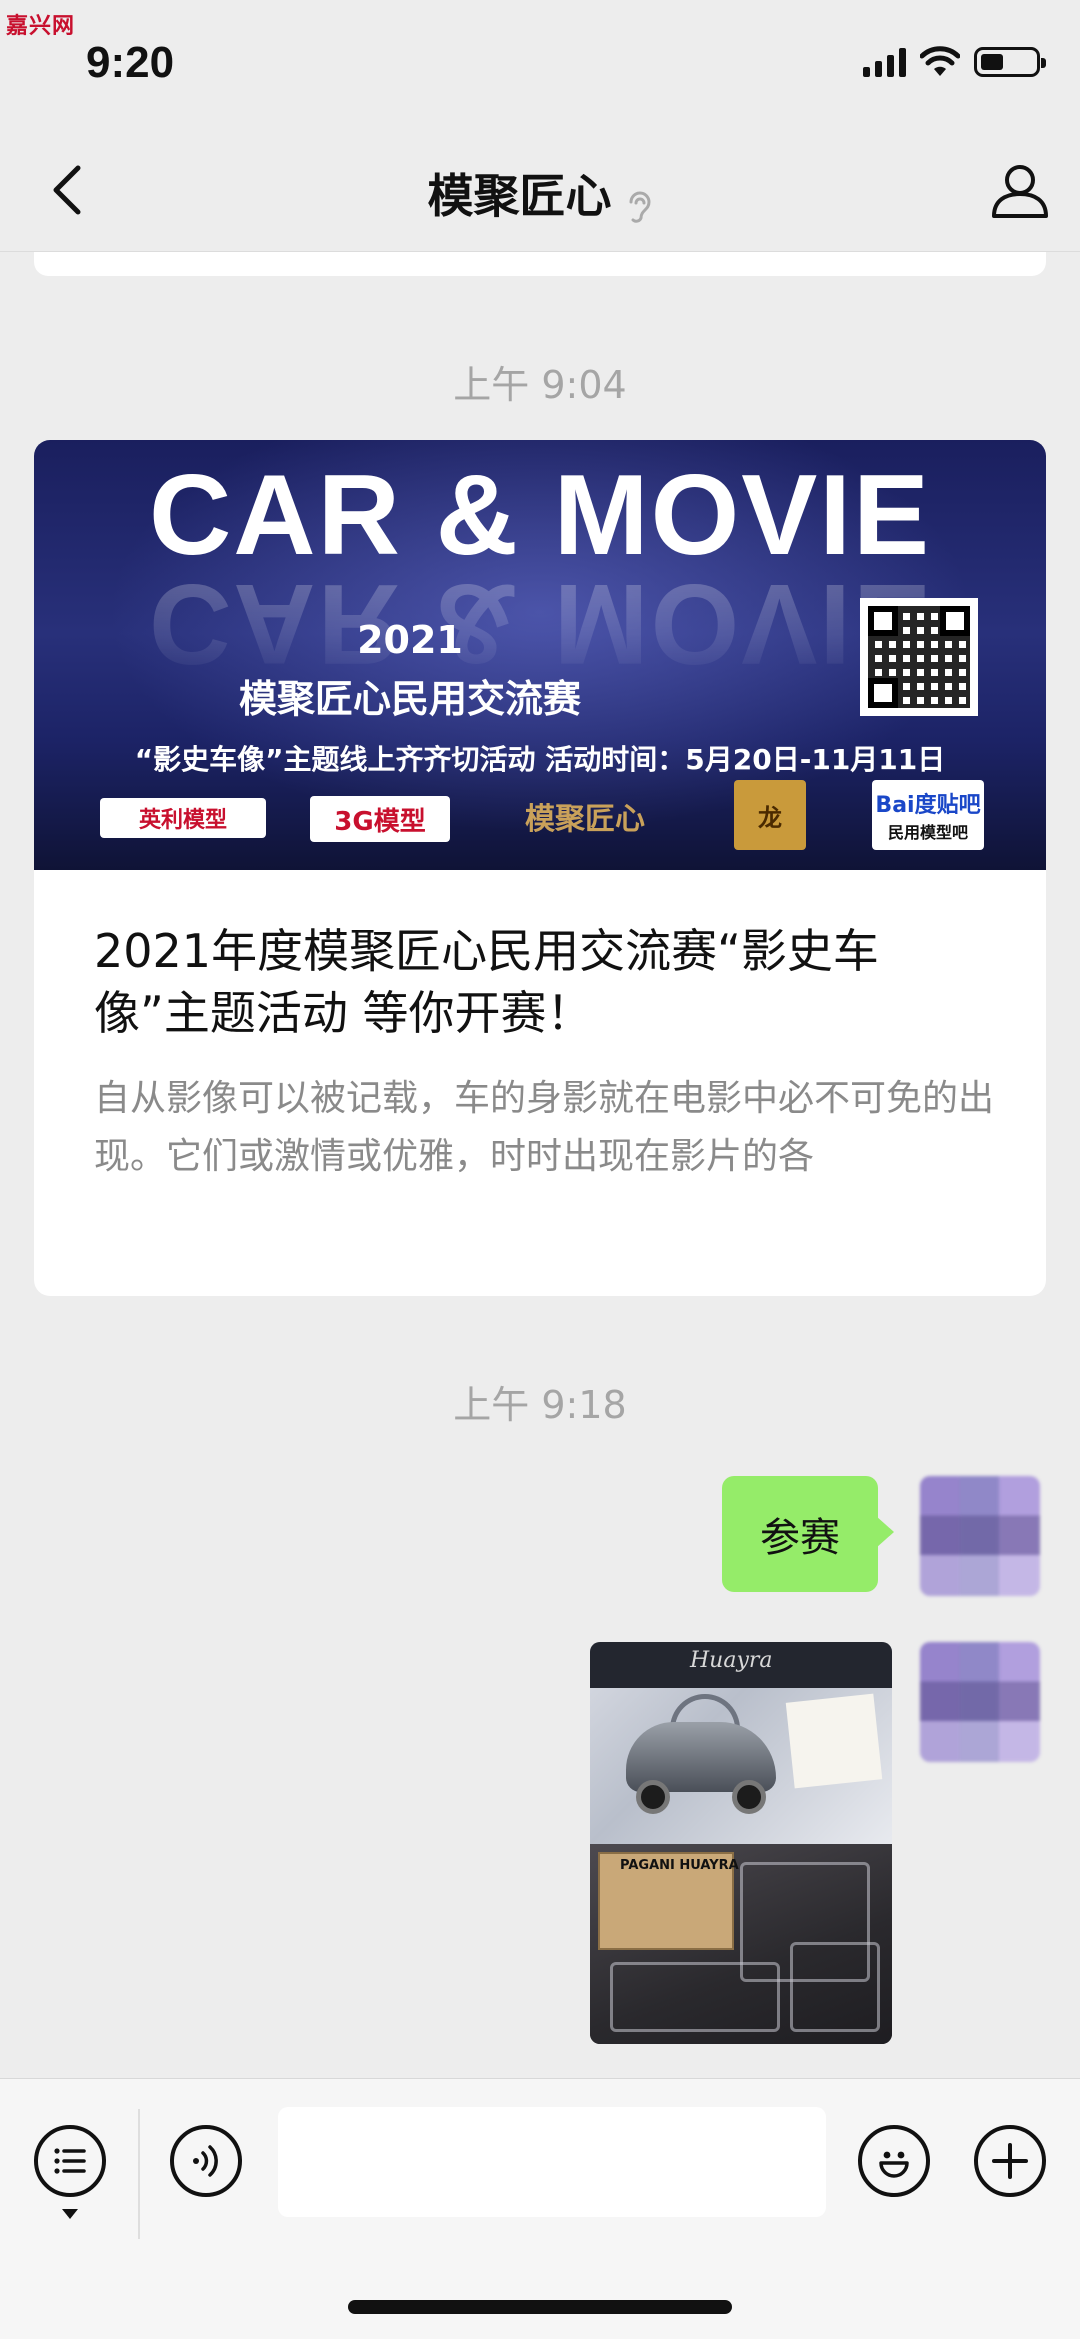 The image size is (1080, 2339). I want to click on voice-input-button, so click(206, 2161).